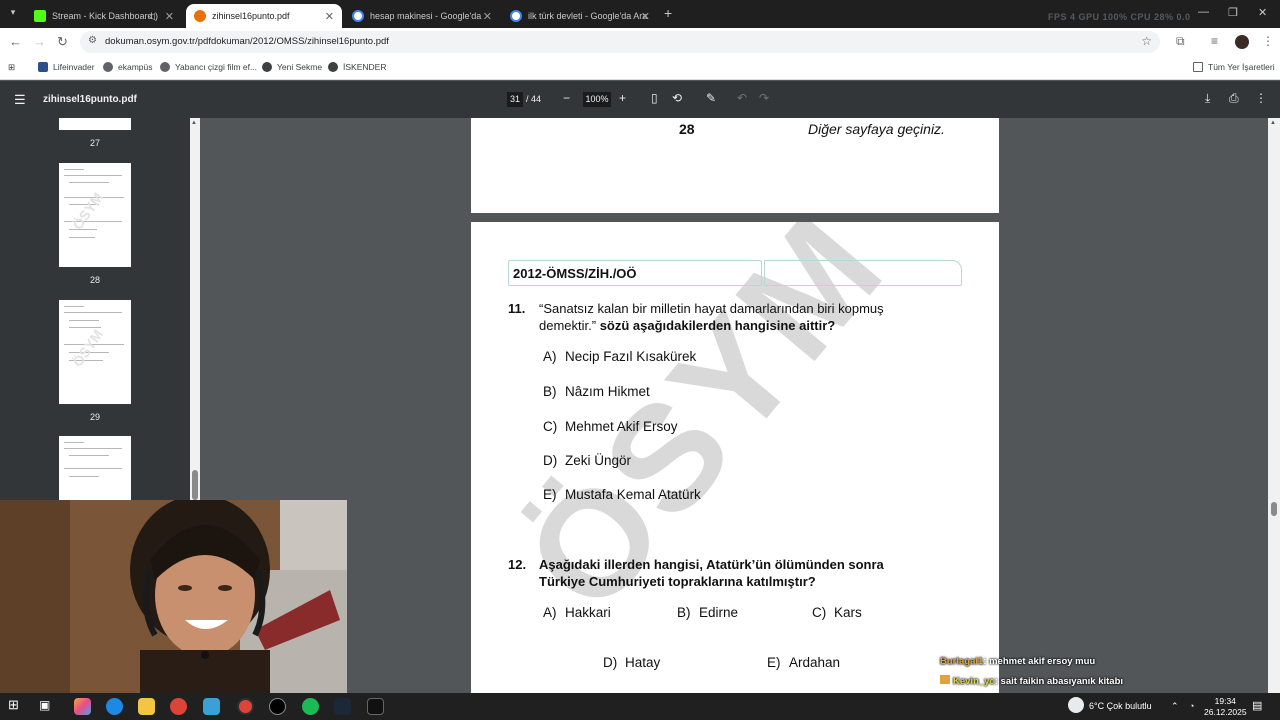 The width and height of the screenshot is (1280, 720). I want to click on bookmark-star-icon: ☆, so click(1146, 41).